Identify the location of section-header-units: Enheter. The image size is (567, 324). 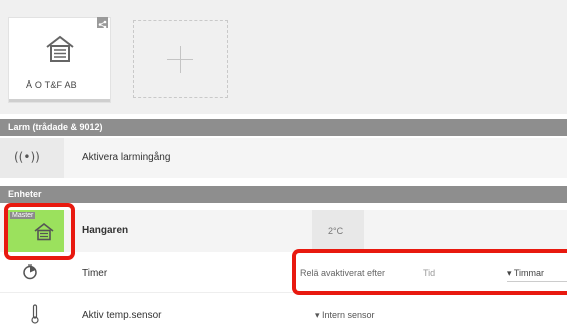
(283, 194).